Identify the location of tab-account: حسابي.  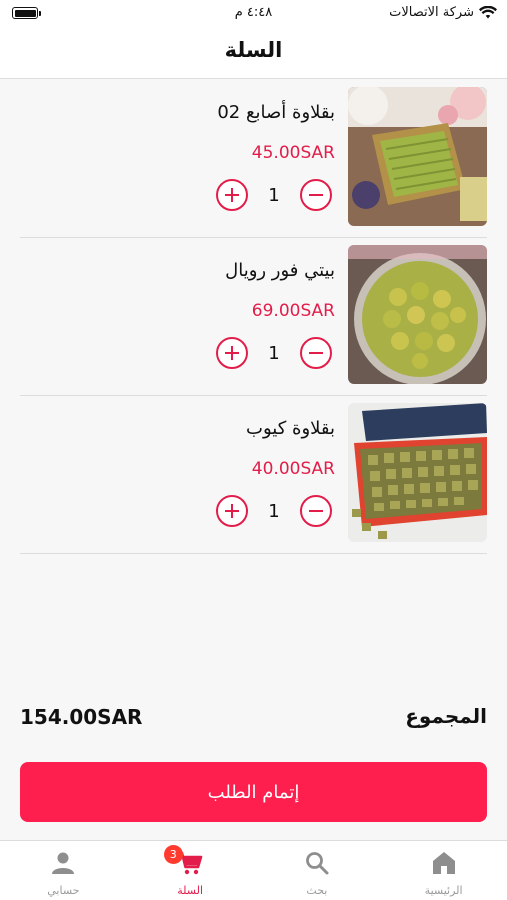
(63, 870).